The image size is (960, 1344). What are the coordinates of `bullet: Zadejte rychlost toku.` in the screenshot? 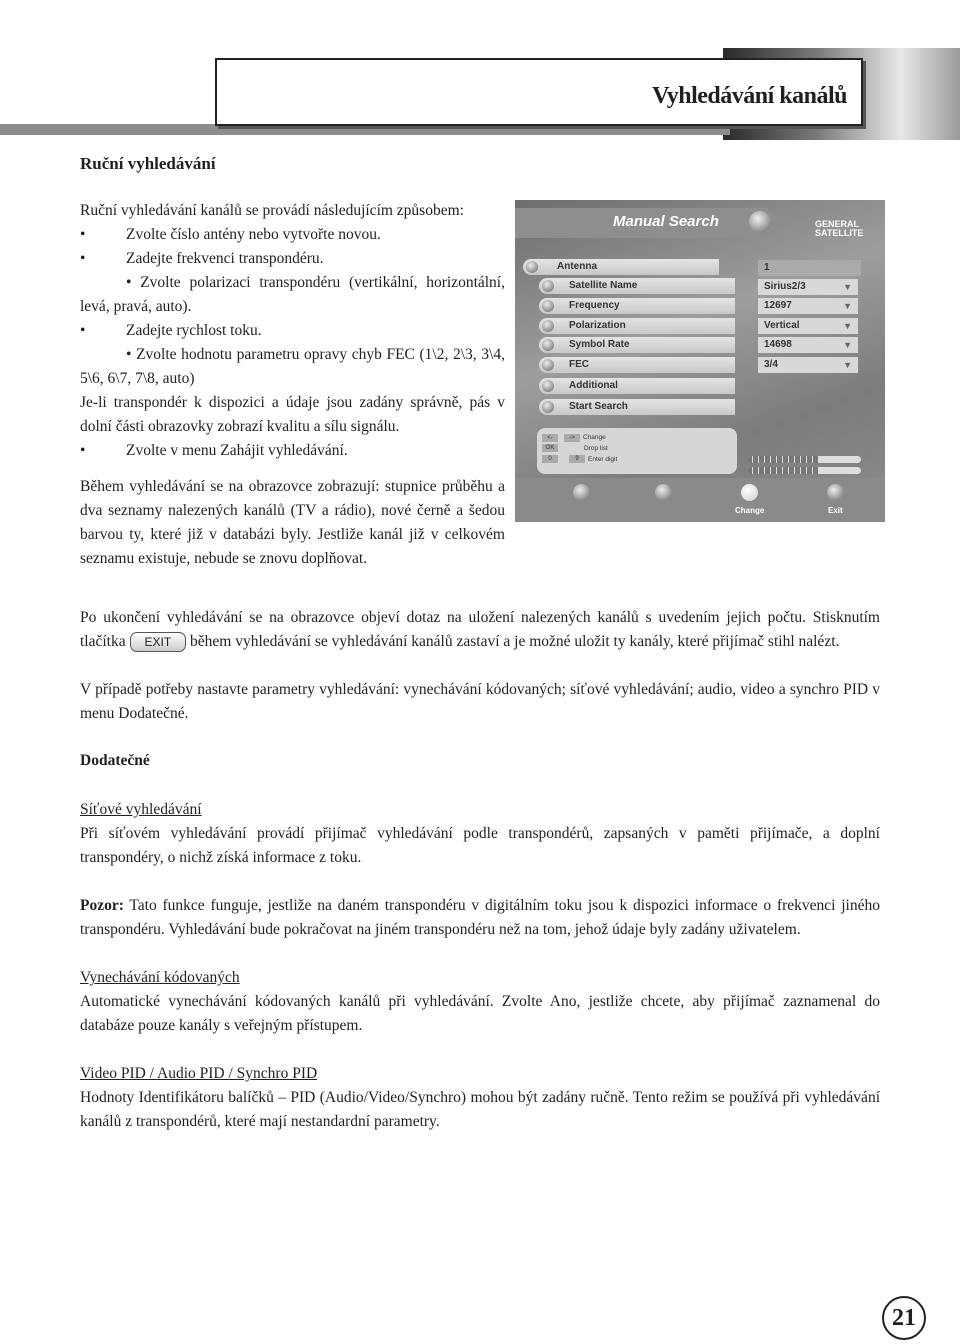 It's located at (292, 331).